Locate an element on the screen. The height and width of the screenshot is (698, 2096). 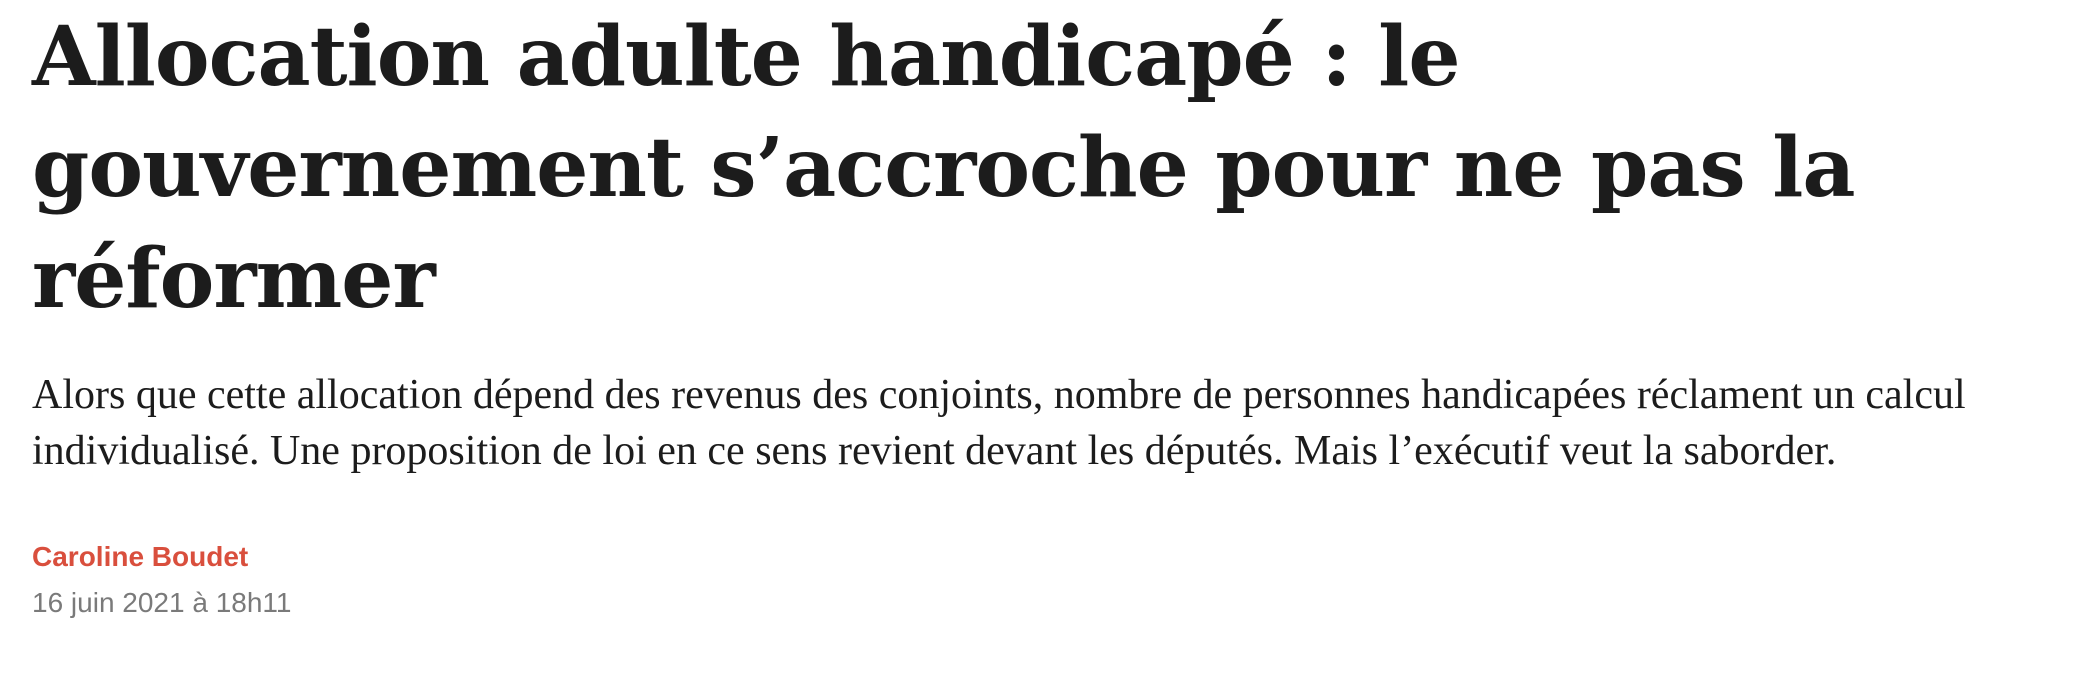
author-link: Caroline Boudet is located at coordinates (140, 557).